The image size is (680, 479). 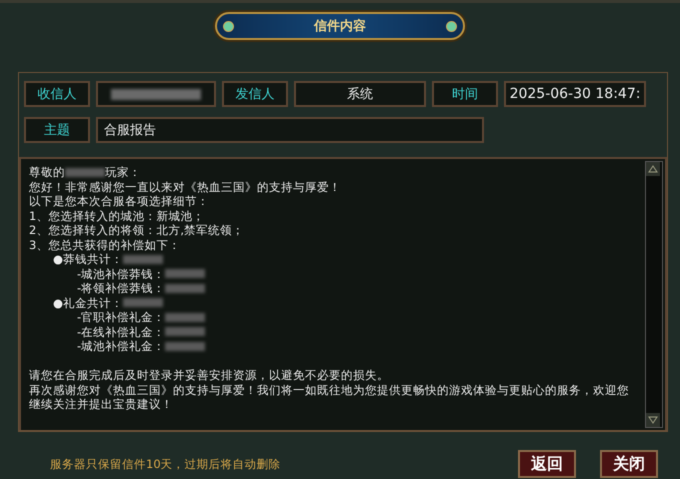 I want to click on action-button: 关闭, so click(x=629, y=464).